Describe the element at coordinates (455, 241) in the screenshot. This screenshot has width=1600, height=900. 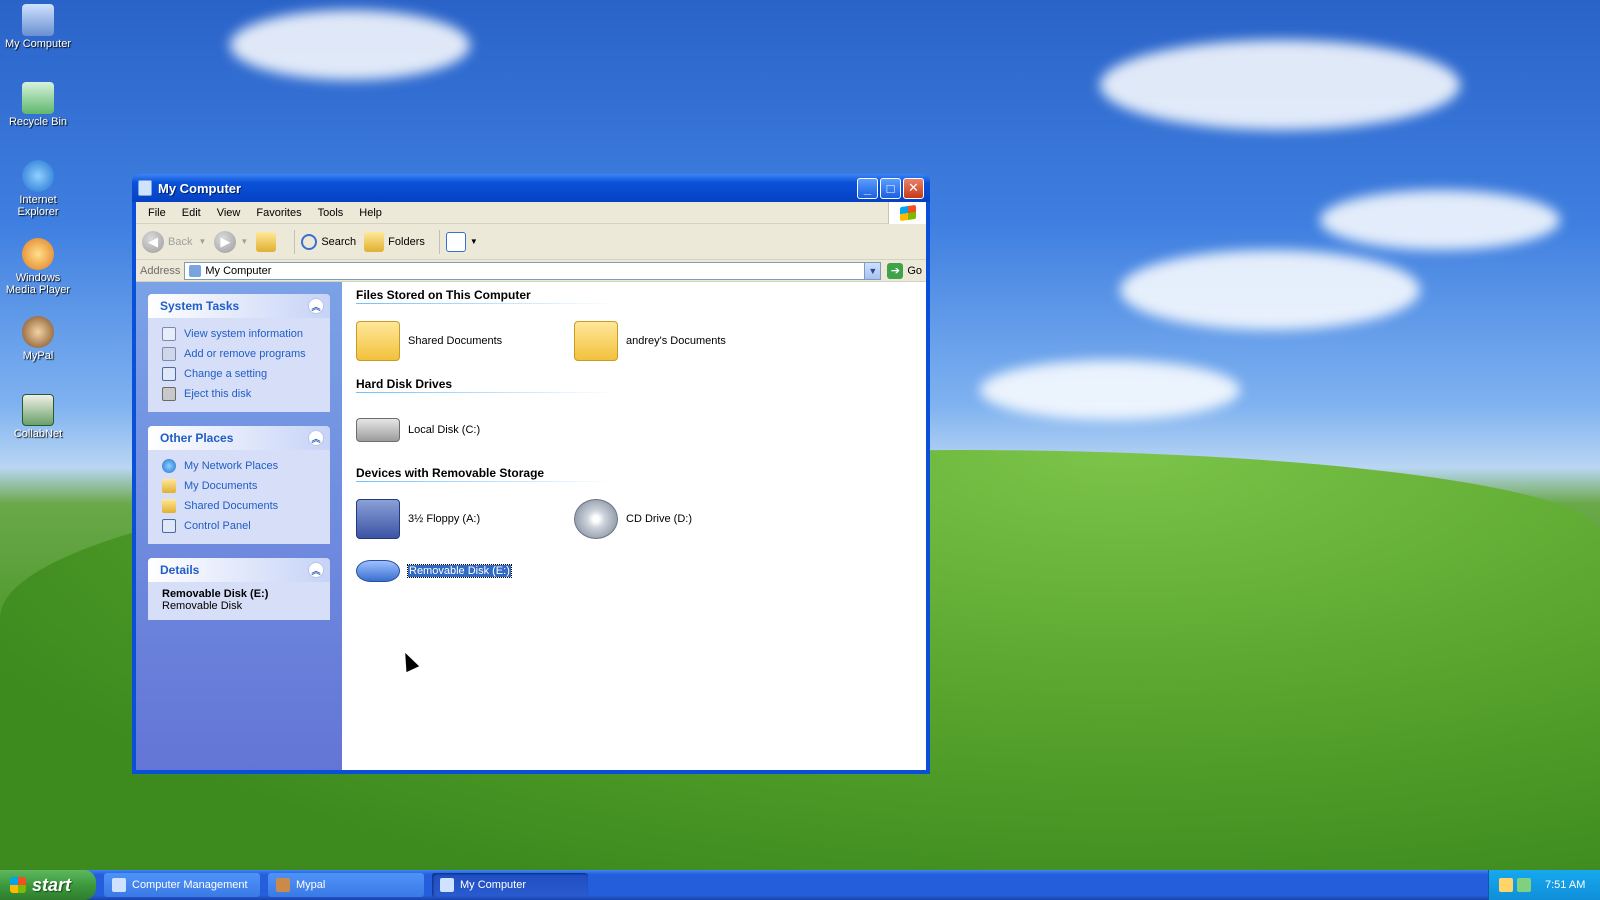
I see `views-icon` at that location.